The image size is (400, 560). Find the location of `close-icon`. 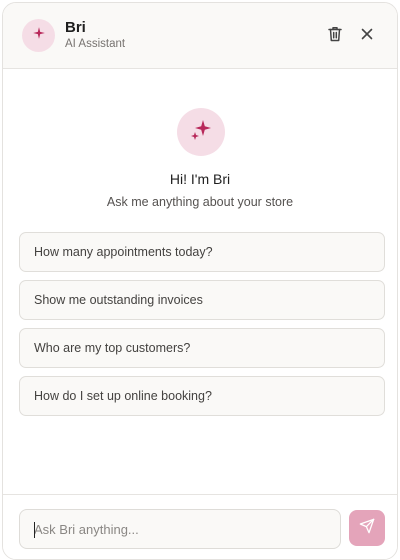

close-icon is located at coordinates (367, 36).